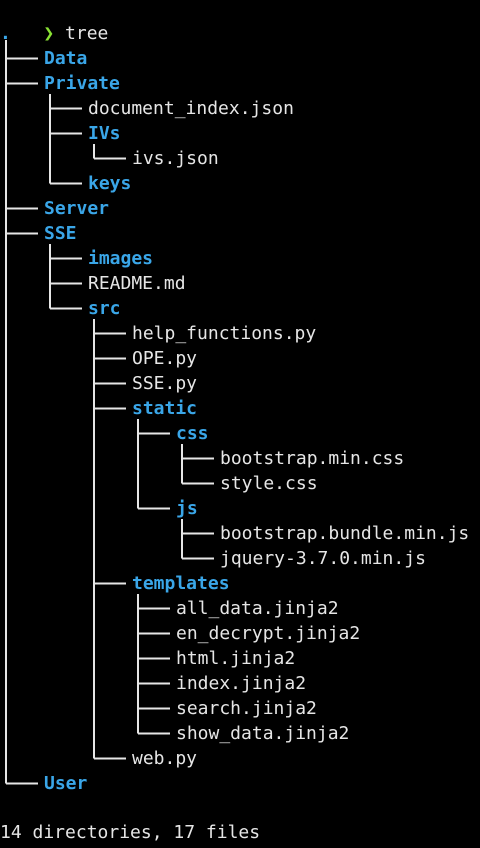  Describe the element at coordinates (236, 658) in the screenshot. I see `tree-file-item: html.jinja2` at that location.